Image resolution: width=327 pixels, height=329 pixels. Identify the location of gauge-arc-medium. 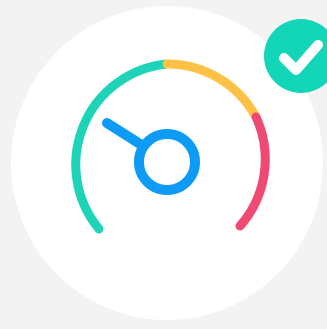
(211, 90).